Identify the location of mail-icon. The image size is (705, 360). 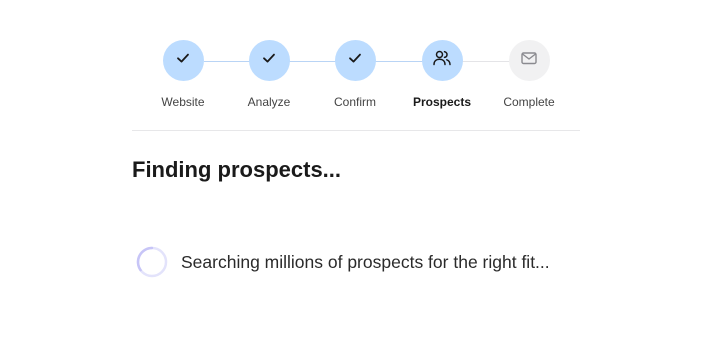
(529, 60).